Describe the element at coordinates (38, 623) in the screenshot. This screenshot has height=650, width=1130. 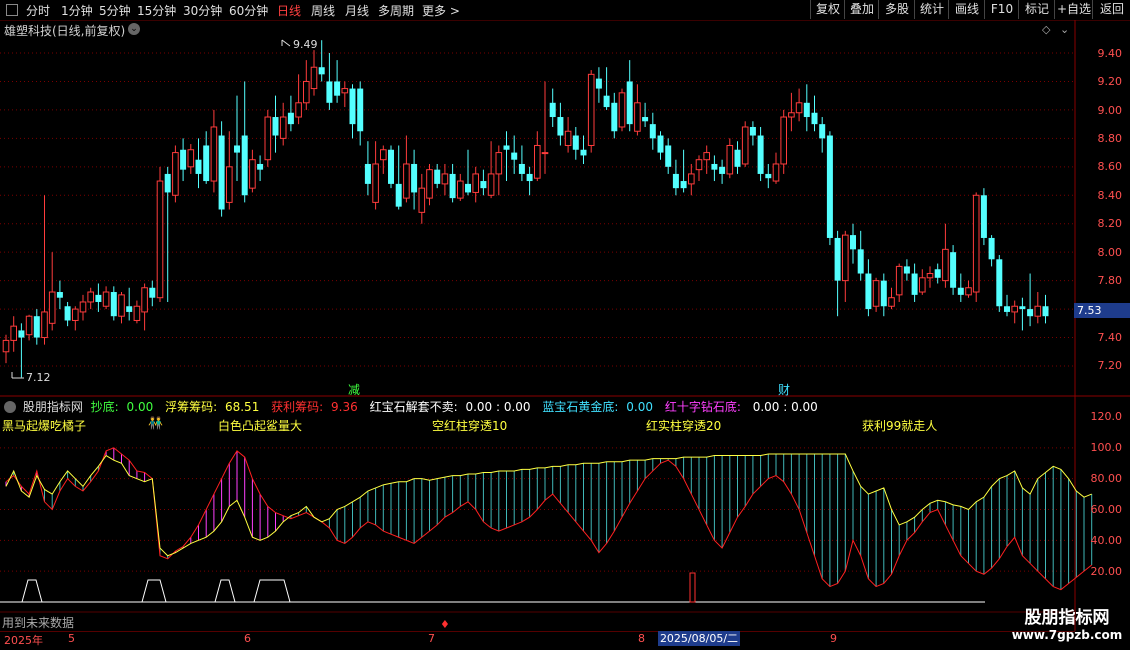
I see `future-data-note: 用到未来数据` at that location.